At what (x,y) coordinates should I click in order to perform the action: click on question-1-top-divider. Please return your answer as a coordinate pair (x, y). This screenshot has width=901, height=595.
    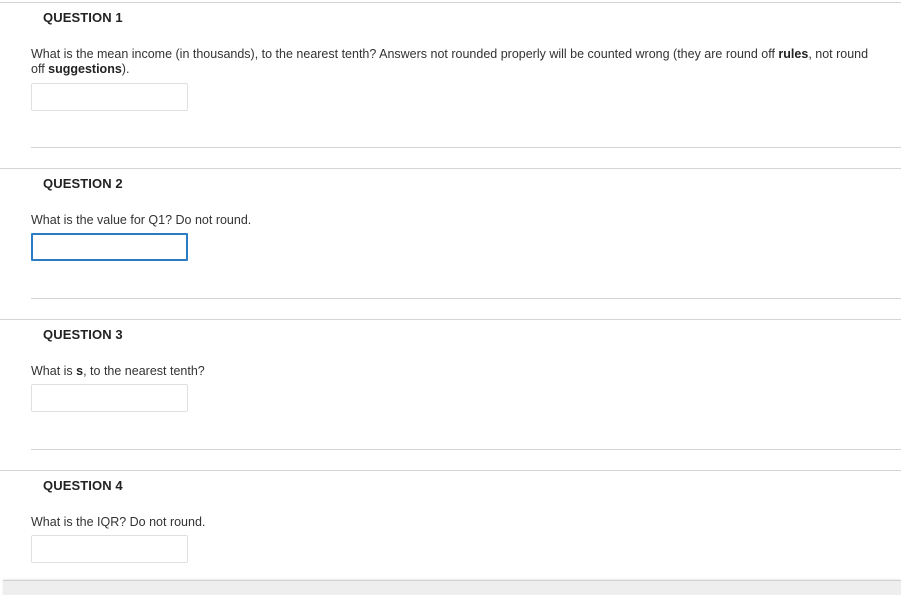
    Looking at the image, I should click on (450, 2).